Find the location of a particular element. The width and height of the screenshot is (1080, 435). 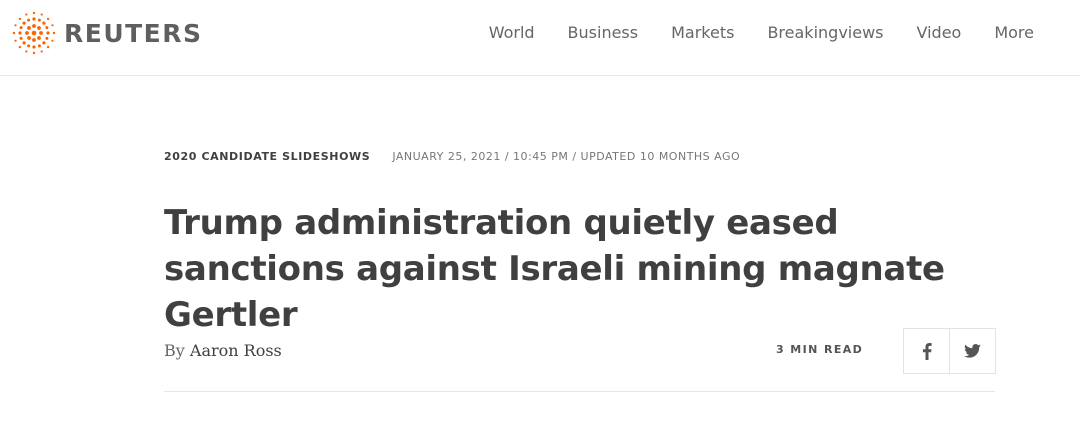

section-tag-link: 2020 CANDIDATE SLIDESHOWS is located at coordinates (267, 156).